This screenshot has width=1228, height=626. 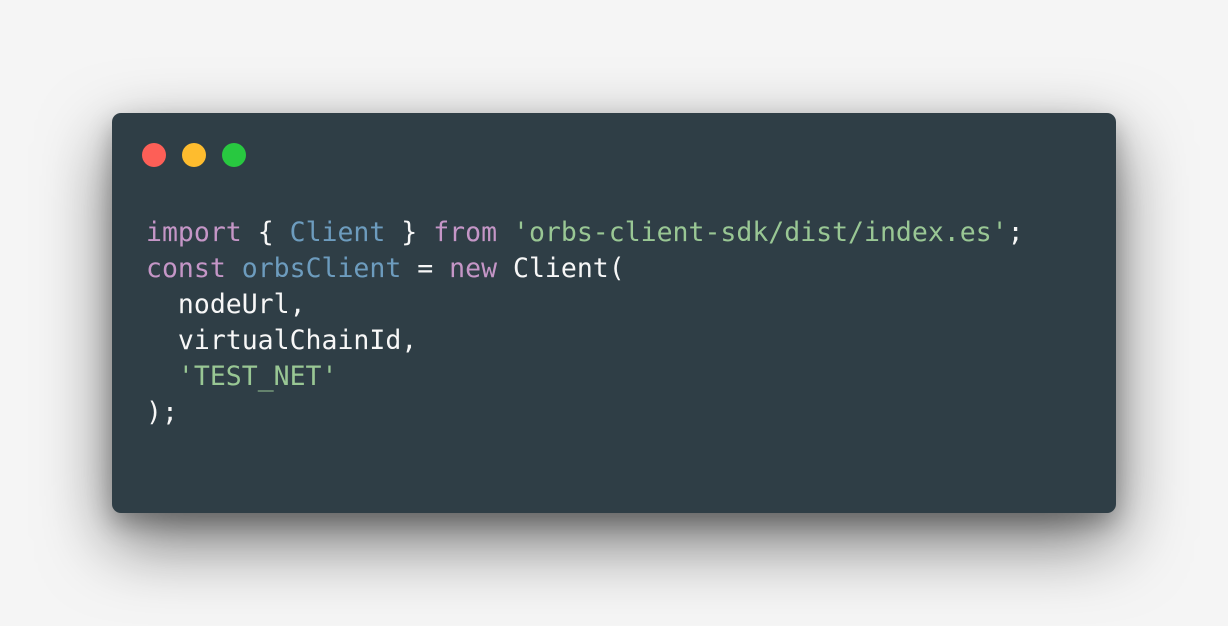 What do you see at coordinates (561, 268) in the screenshot?
I see `plain-token: Client(` at bounding box center [561, 268].